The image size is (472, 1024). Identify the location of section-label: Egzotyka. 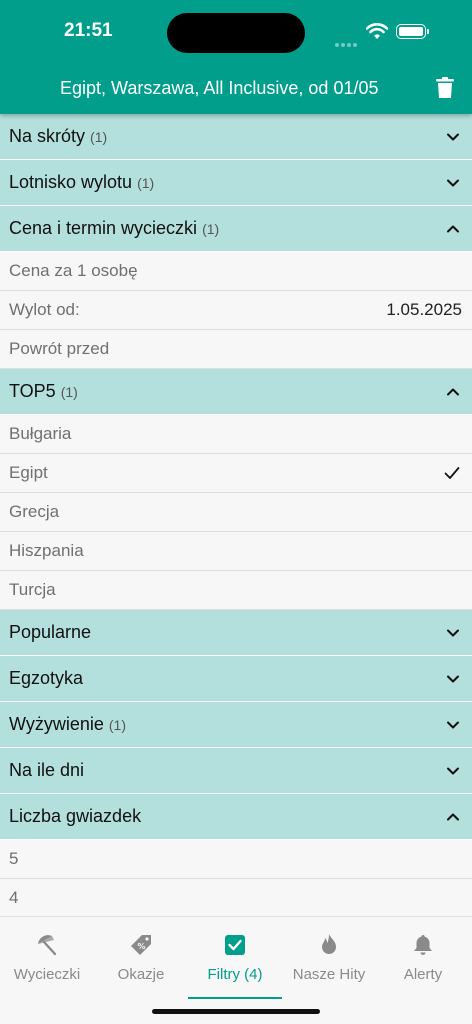
(46, 678).